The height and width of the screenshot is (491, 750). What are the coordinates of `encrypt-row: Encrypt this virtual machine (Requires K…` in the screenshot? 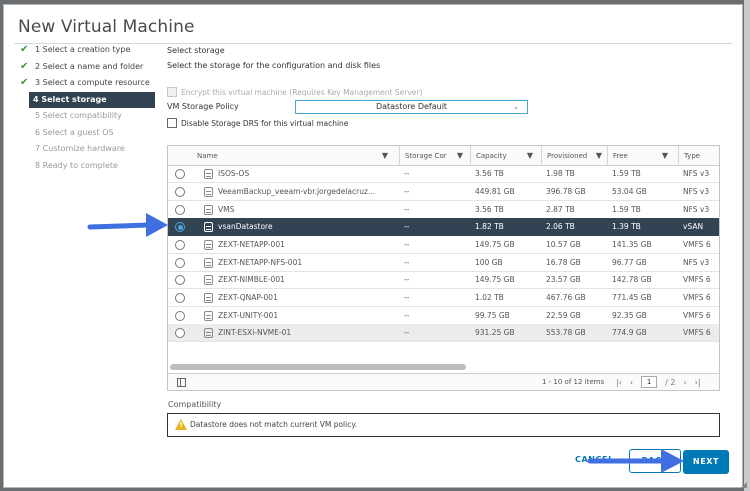 It's located at (294, 92).